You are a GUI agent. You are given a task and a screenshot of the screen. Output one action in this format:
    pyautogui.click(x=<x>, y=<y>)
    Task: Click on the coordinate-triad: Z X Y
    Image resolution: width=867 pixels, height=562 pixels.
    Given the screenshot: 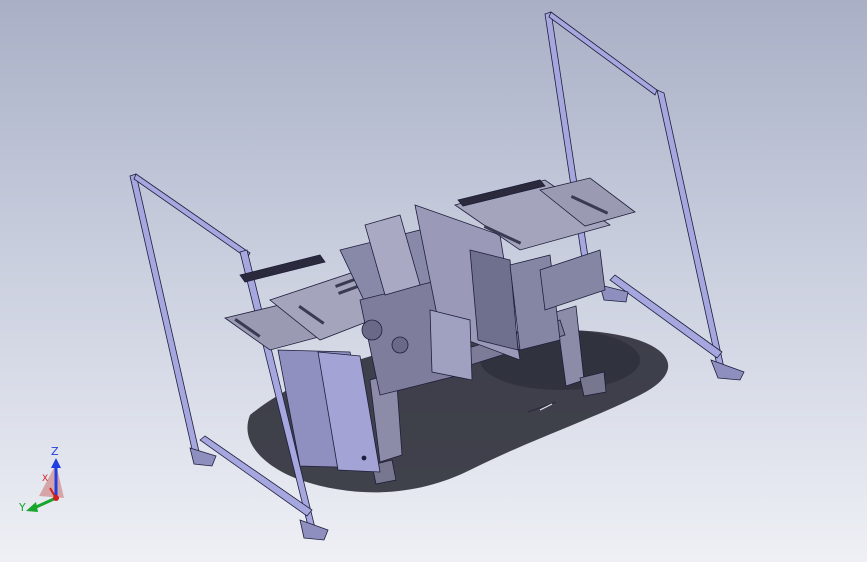 What is the action you would take?
    pyautogui.click(x=49, y=480)
    